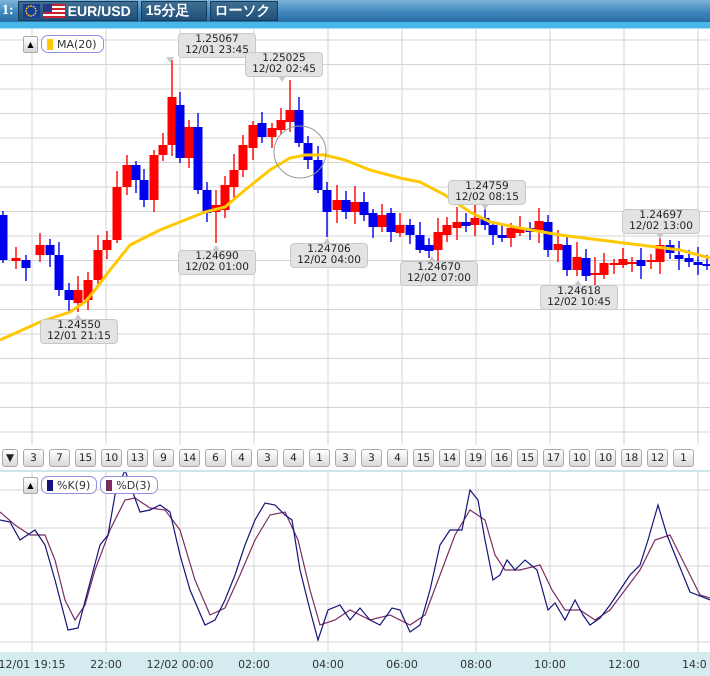 The width and height of the screenshot is (710, 676). What do you see at coordinates (180, 664) in the screenshot?
I see `time-label: 12/02 00:00` at bounding box center [180, 664].